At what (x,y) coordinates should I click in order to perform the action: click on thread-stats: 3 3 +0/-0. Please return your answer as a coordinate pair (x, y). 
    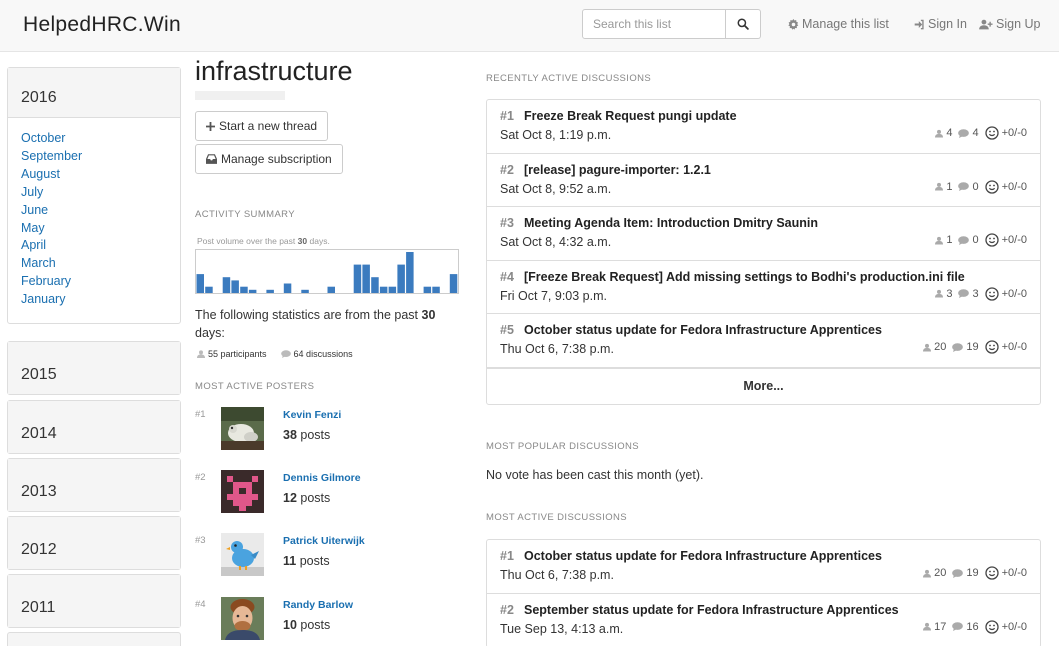
    Looking at the image, I should click on (981, 294).